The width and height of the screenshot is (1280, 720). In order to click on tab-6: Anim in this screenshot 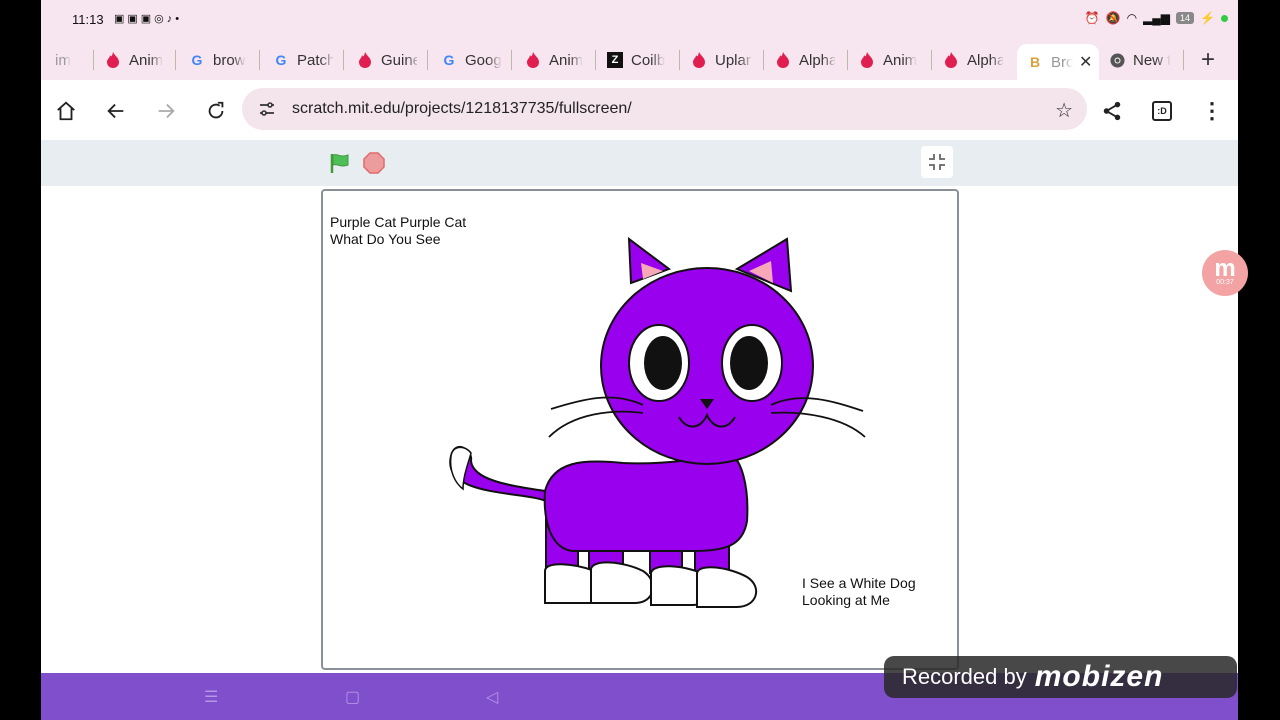, I will do `click(555, 60)`.